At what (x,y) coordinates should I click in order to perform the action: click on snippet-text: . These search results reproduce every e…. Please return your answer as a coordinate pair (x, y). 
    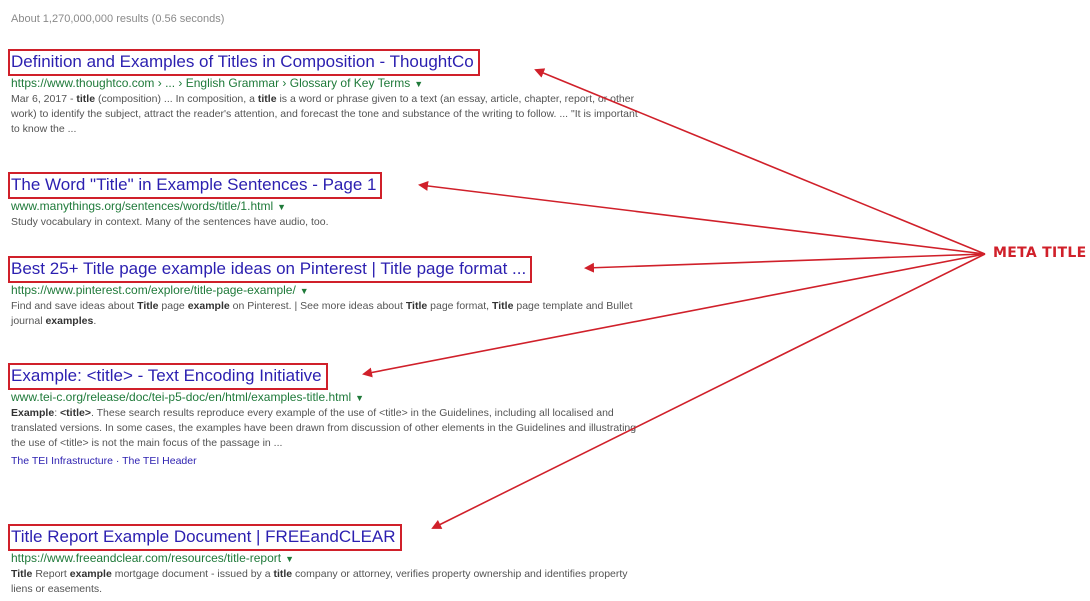
    Looking at the image, I should click on (324, 428).